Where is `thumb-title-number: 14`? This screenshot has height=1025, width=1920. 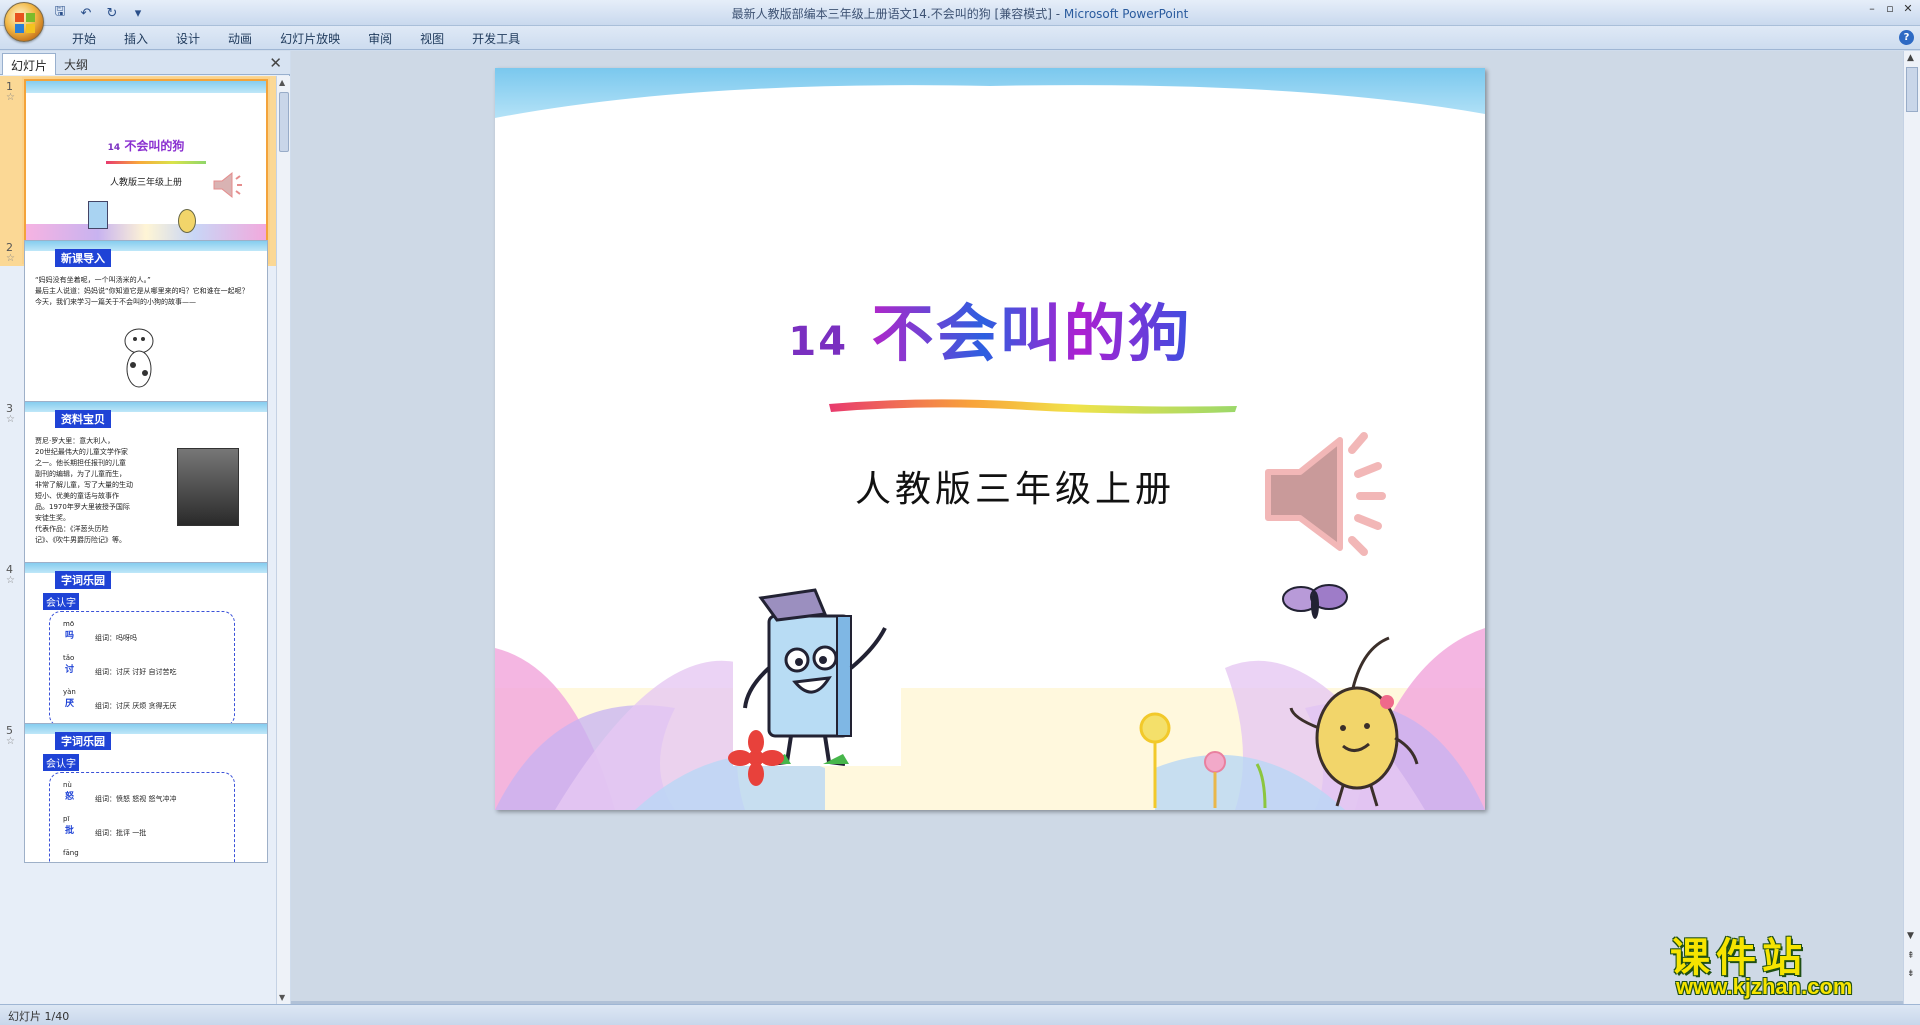
thumb-title-number: 14 is located at coordinates (114, 148).